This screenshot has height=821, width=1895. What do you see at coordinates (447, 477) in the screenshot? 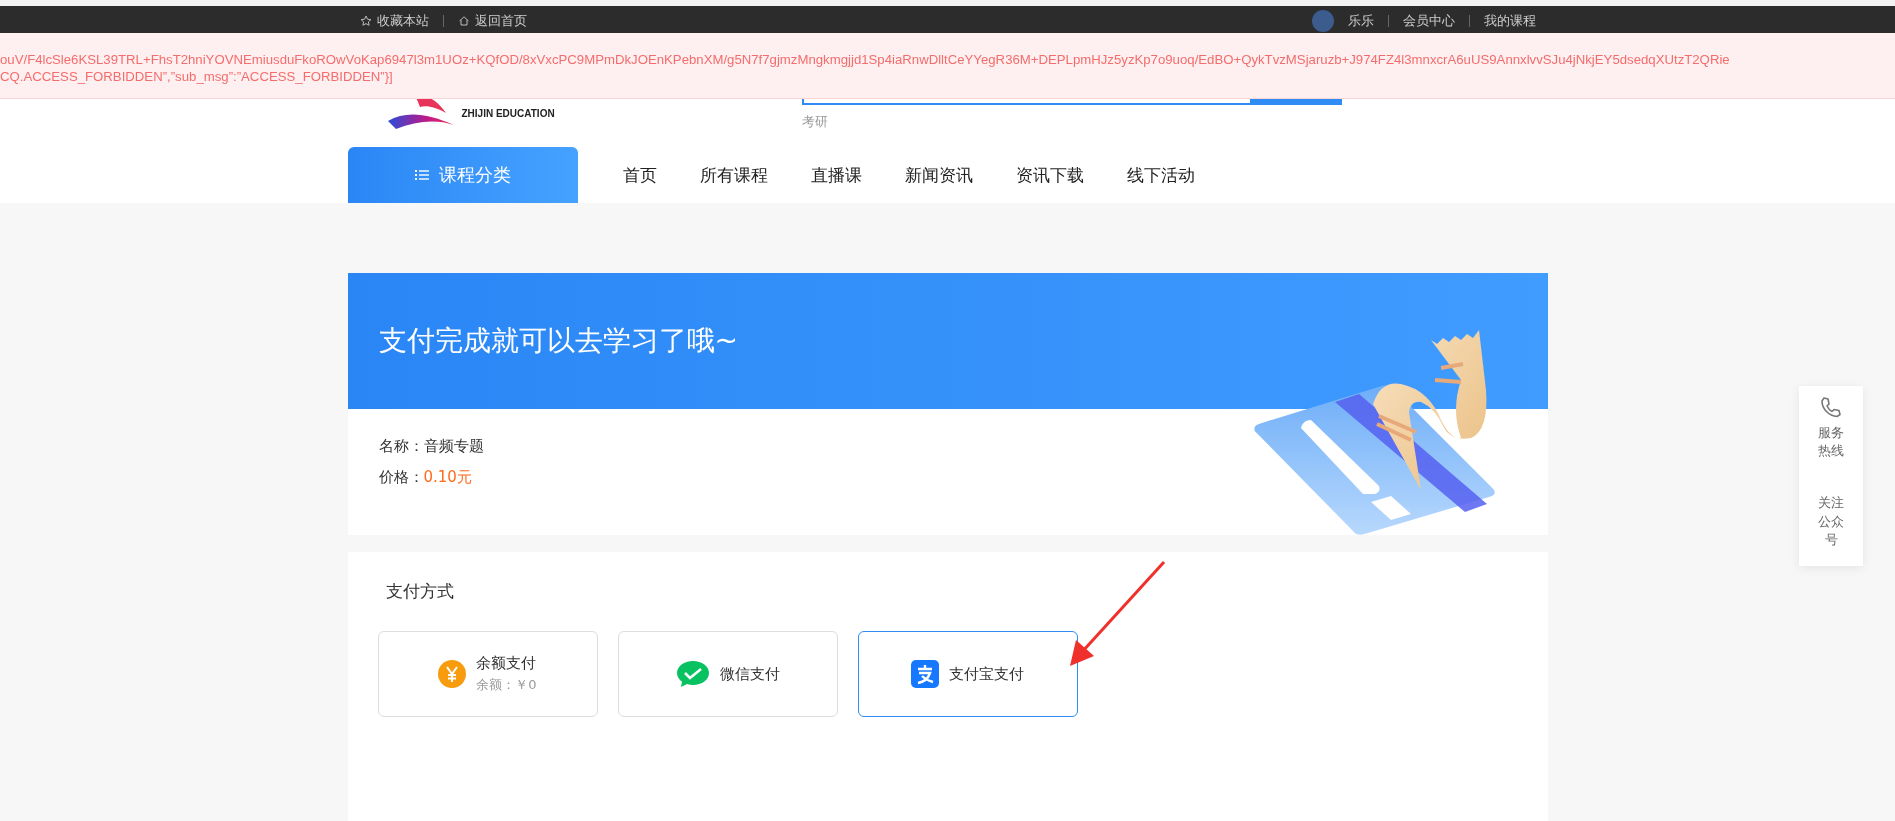
I see `price: 0.10元` at bounding box center [447, 477].